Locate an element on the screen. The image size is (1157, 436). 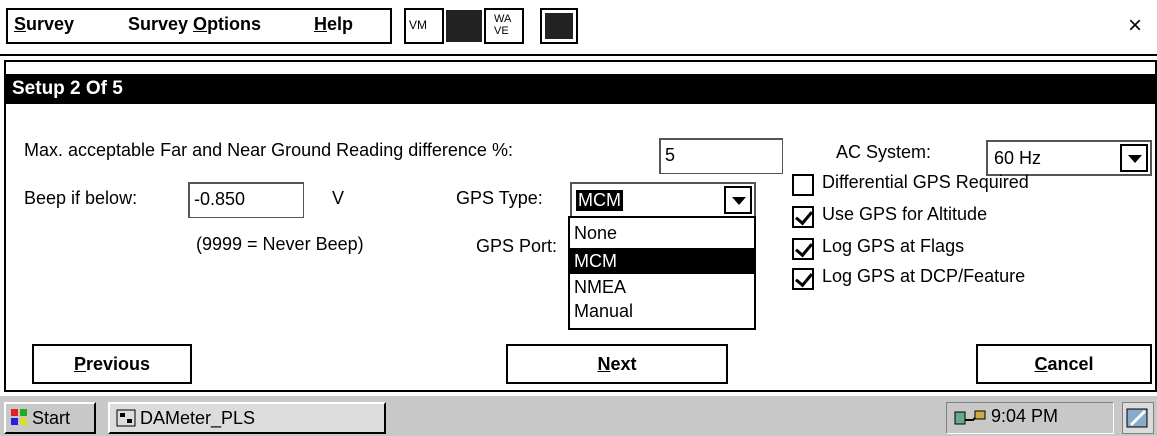
ac-system-select: 60 Hz is located at coordinates (1069, 158).